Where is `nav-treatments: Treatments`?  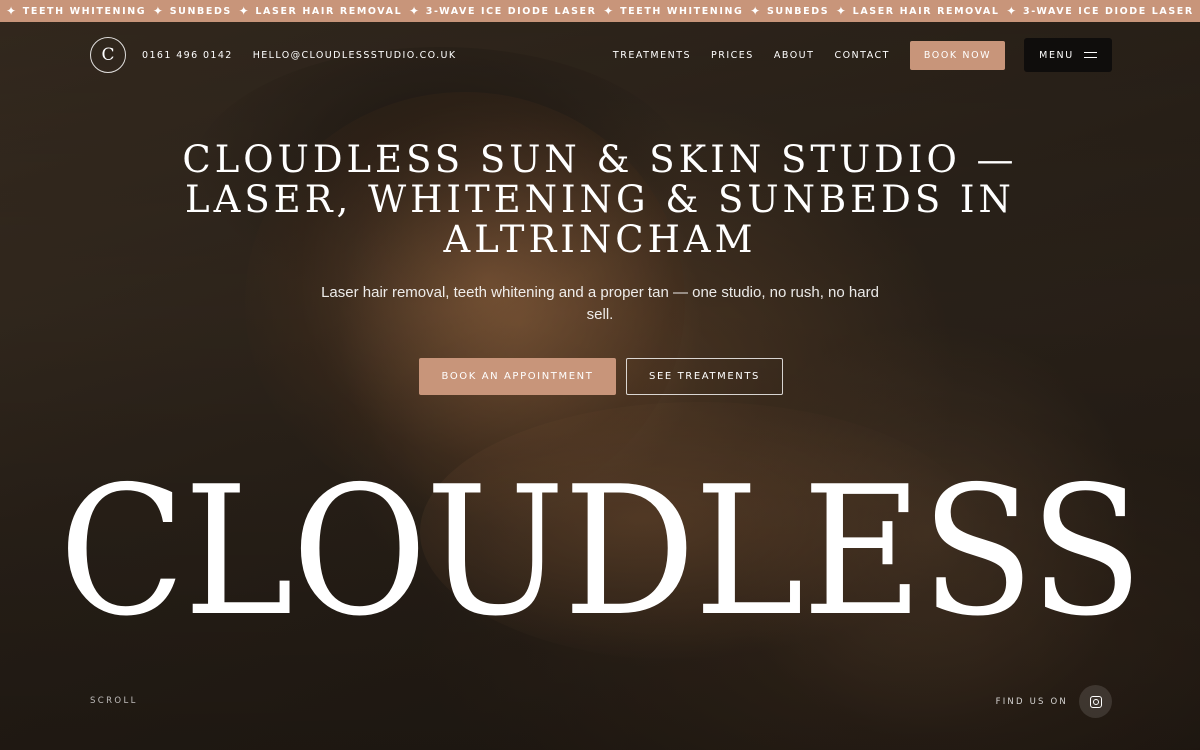
nav-treatments: Treatments is located at coordinates (652, 55).